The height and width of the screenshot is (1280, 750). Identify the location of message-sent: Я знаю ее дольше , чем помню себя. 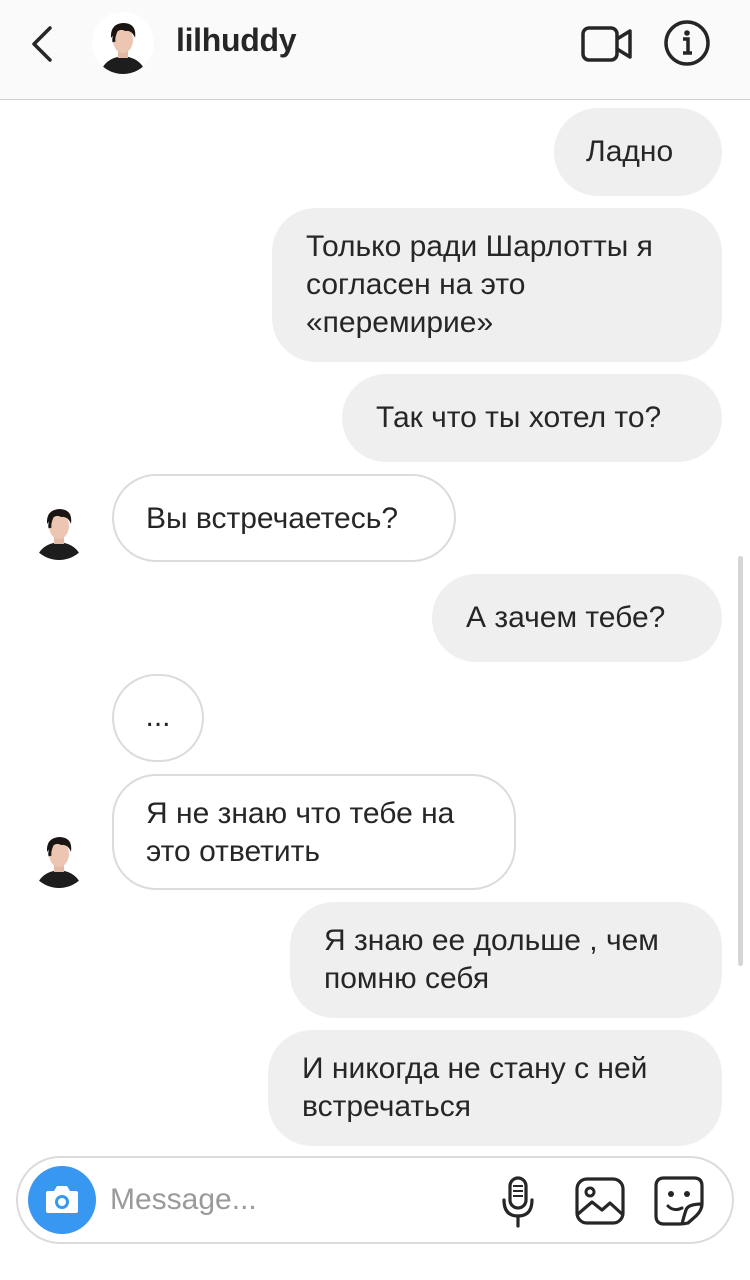
(506, 960).